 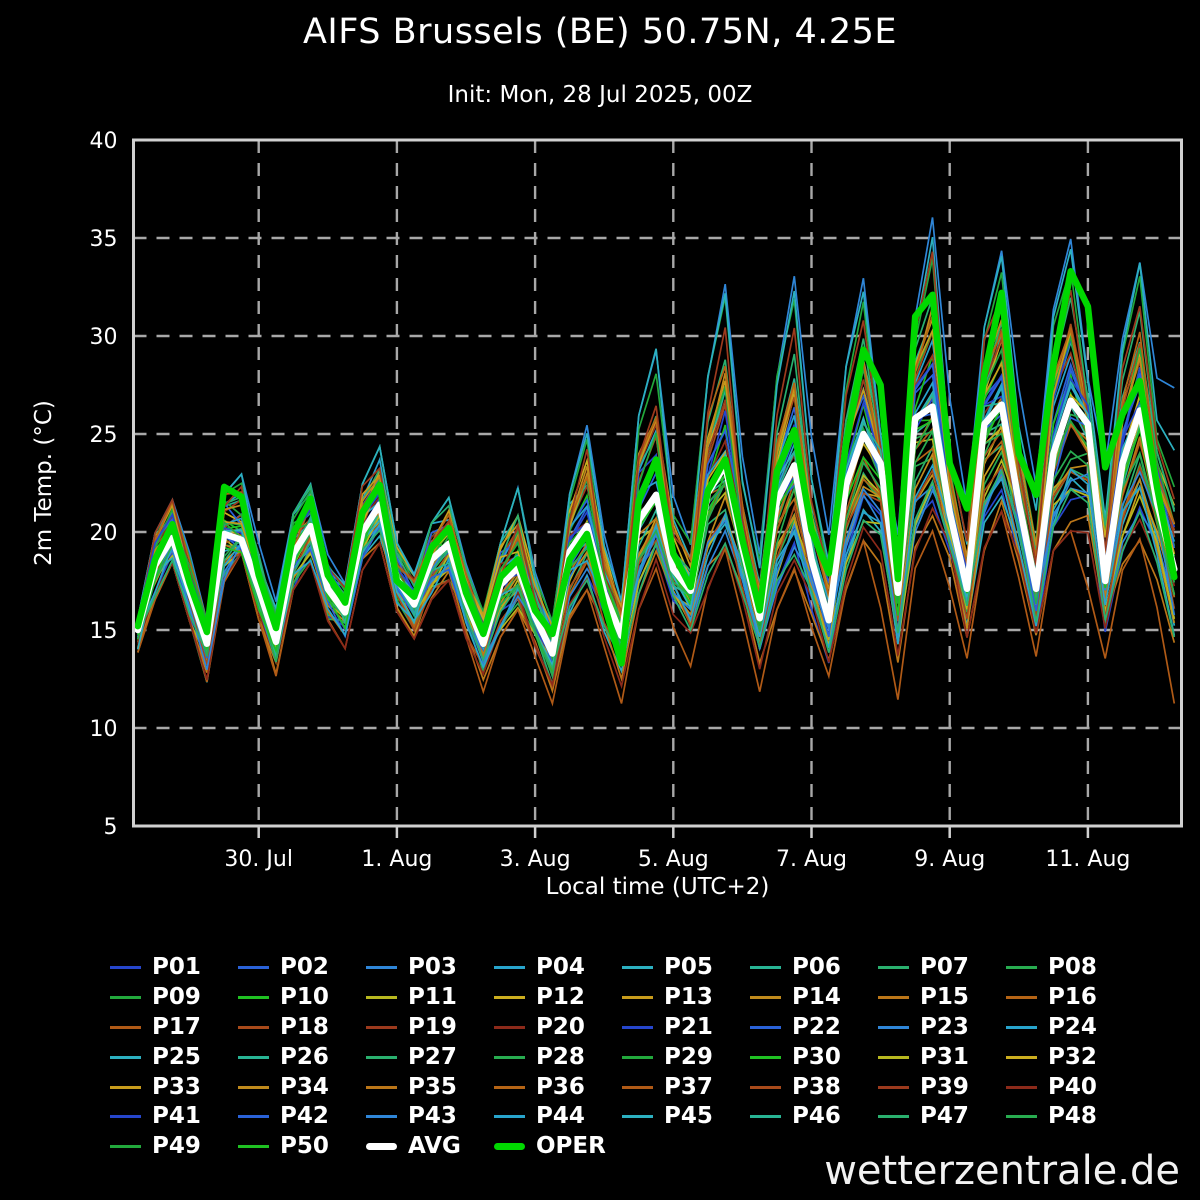 What do you see at coordinates (176, 1086) in the screenshot?
I see `legend-label-p33: P33` at bounding box center [176, 1086].